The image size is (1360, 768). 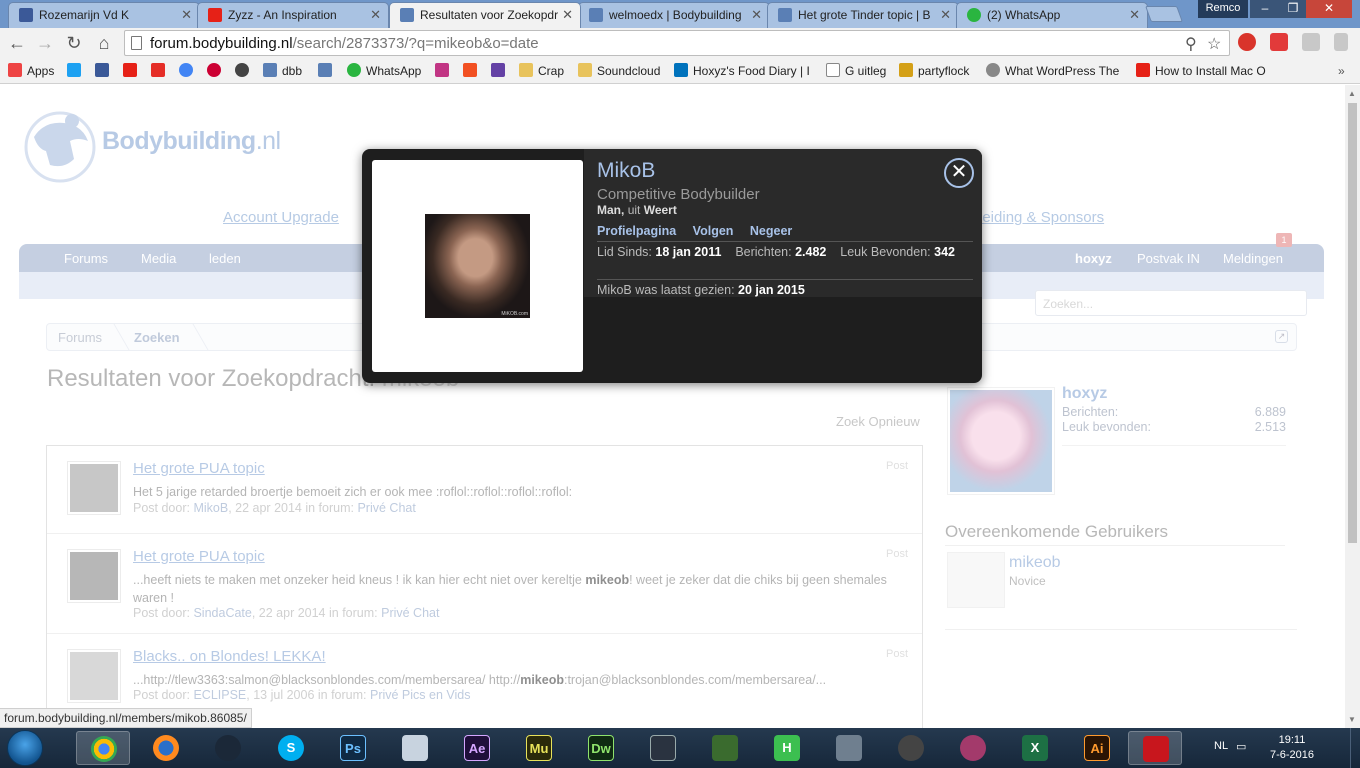 I want to click on adblock-icon, so click(x=1247, y=42).